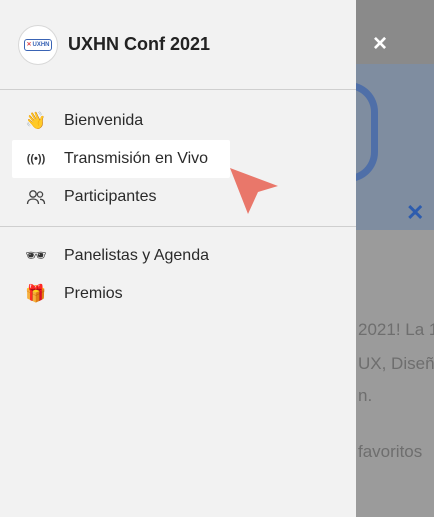  I want to click on background-text-line: n., so click(365, 395).